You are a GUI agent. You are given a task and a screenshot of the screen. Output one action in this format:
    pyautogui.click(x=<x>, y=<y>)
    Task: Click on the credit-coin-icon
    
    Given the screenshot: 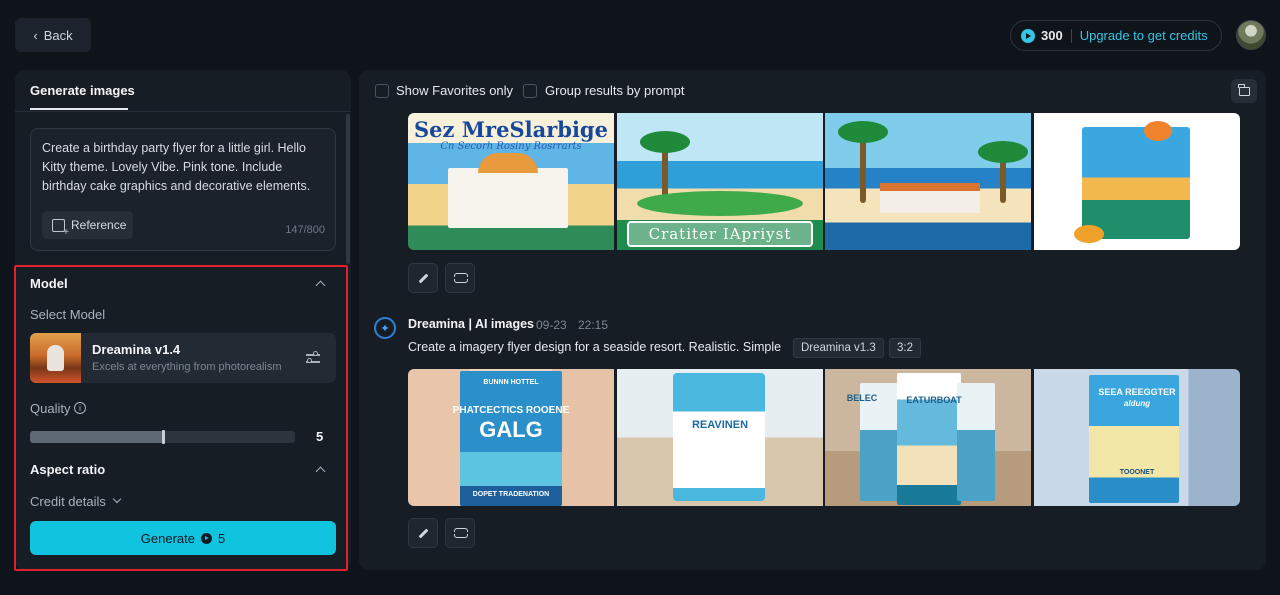 What is the action you would take?
    pyautogui.click(x=1028, y=35)
    